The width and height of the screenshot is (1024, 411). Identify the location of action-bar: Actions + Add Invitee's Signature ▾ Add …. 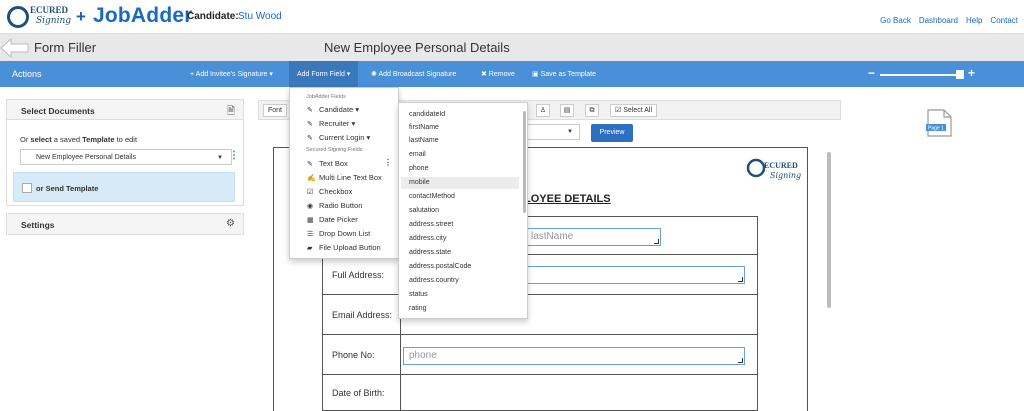
(512, 74).